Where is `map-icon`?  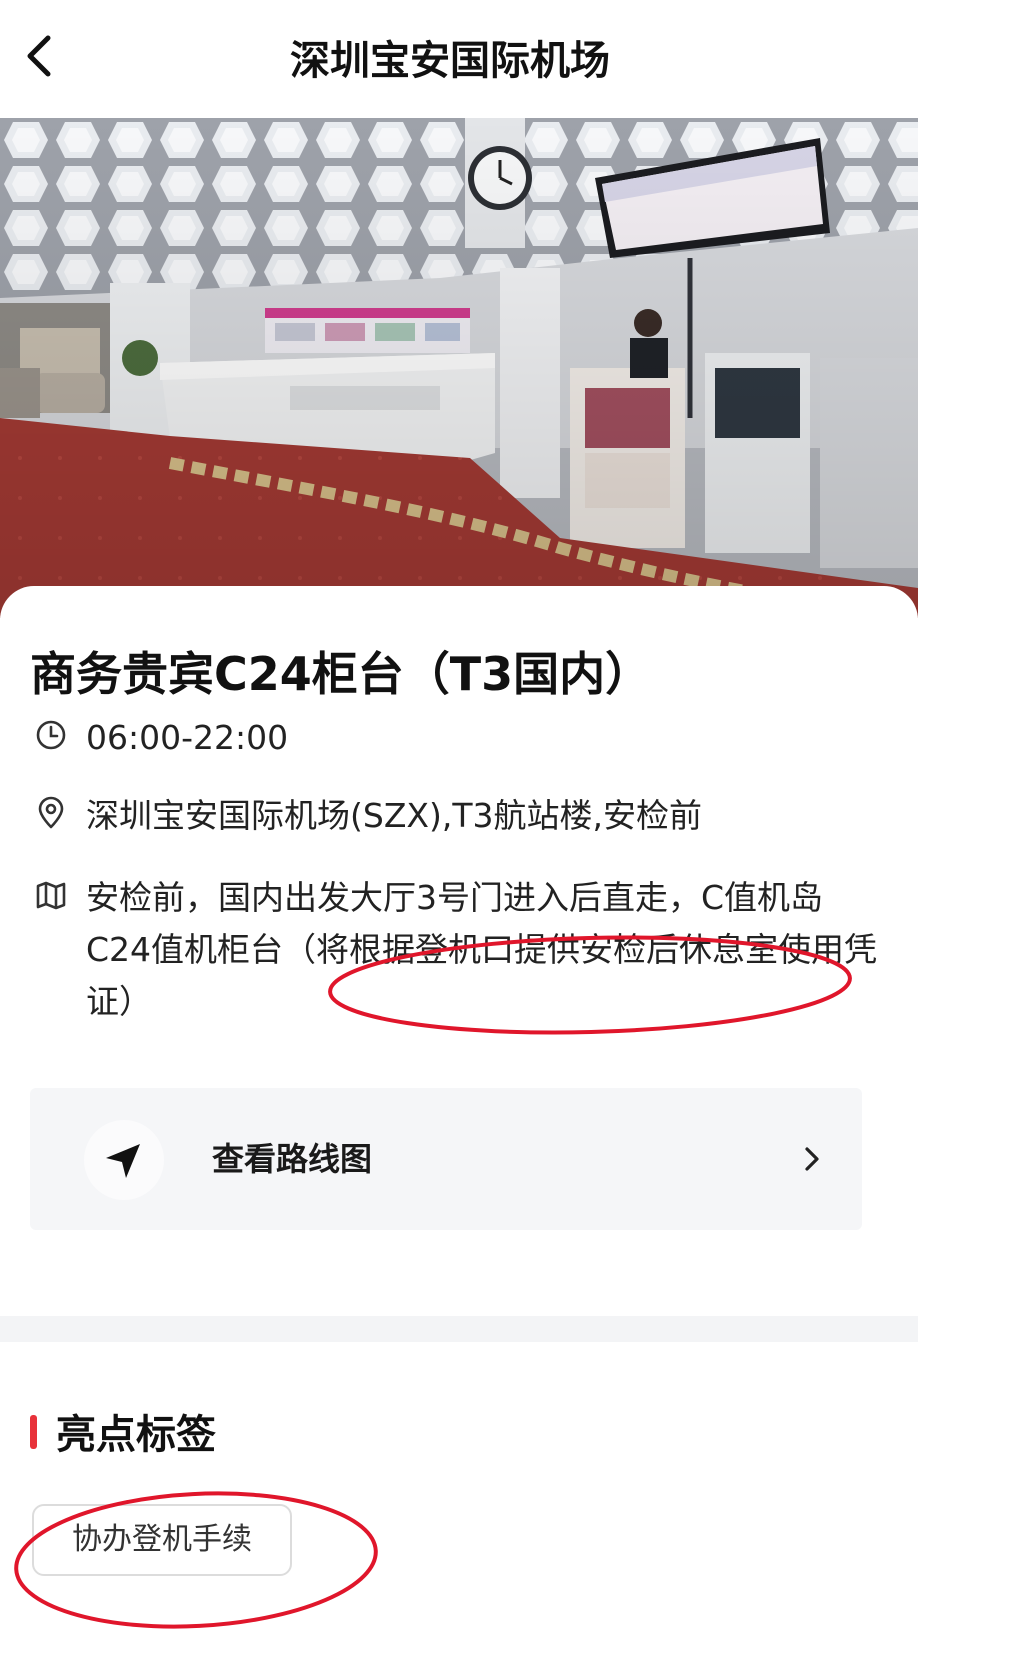
map-icon is located at coordinates (51, 895).